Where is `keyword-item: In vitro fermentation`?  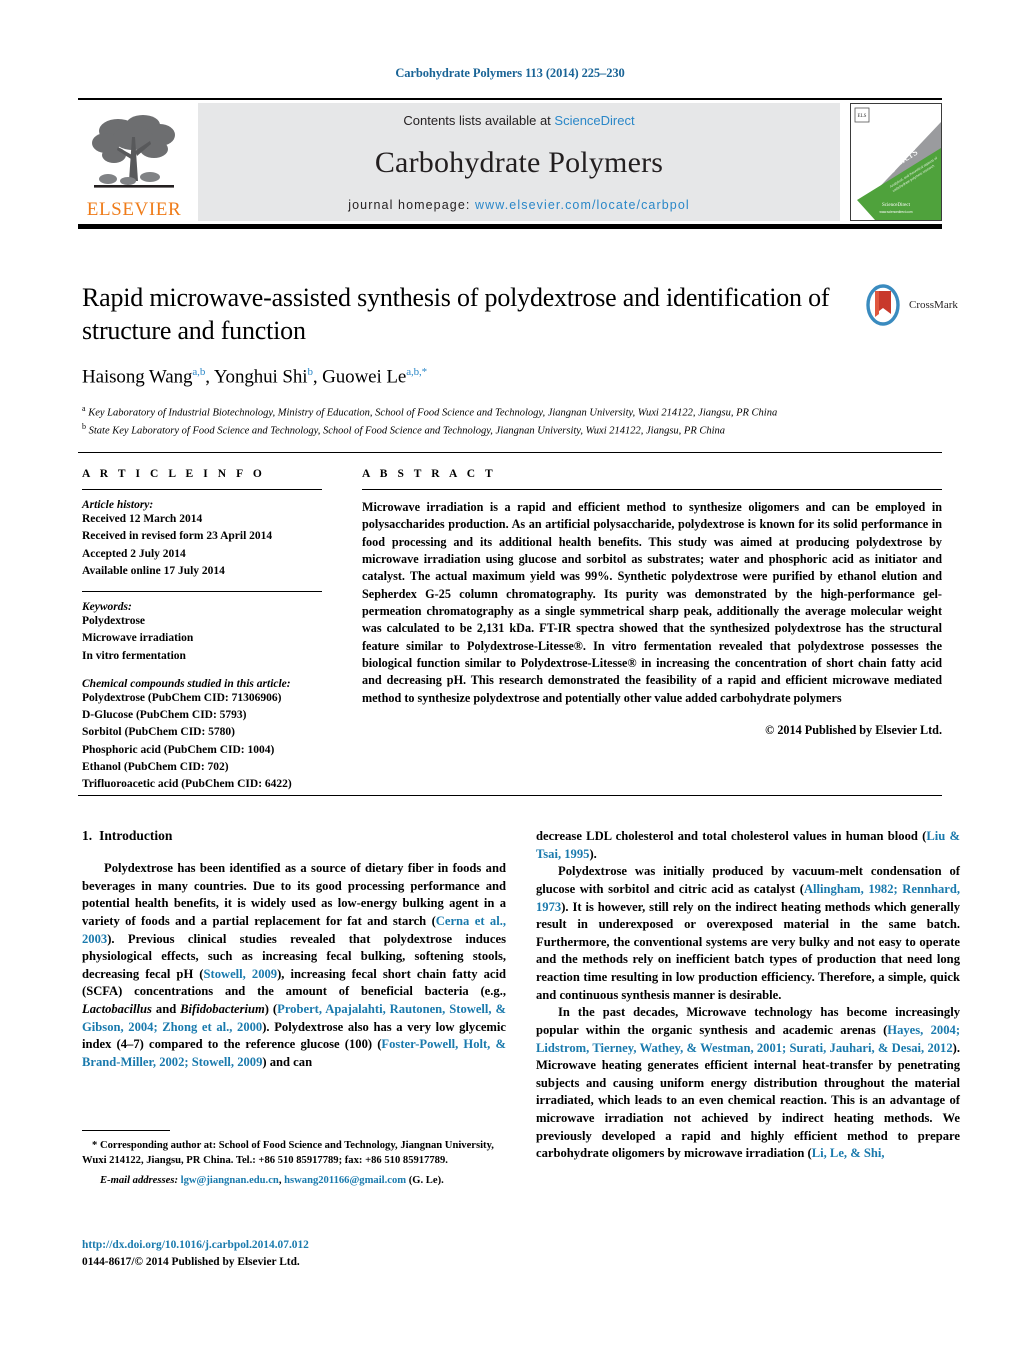 keyword-item: In vitro fermentation is located at coordinates (134, 655).